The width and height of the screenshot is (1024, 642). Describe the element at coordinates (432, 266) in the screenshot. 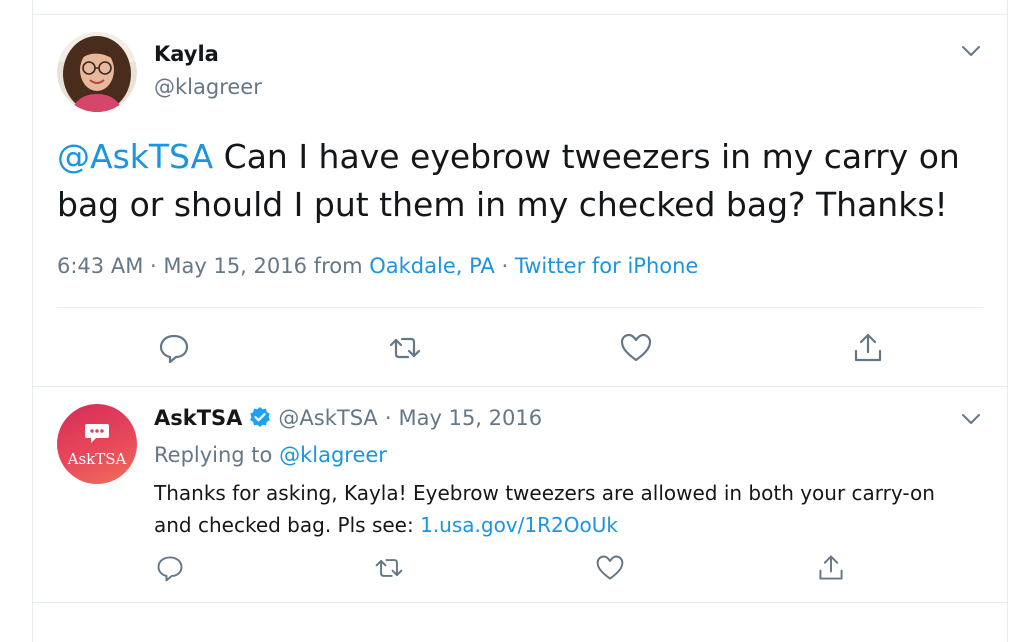

I see `location-link: Oakdale, PA` at that location.